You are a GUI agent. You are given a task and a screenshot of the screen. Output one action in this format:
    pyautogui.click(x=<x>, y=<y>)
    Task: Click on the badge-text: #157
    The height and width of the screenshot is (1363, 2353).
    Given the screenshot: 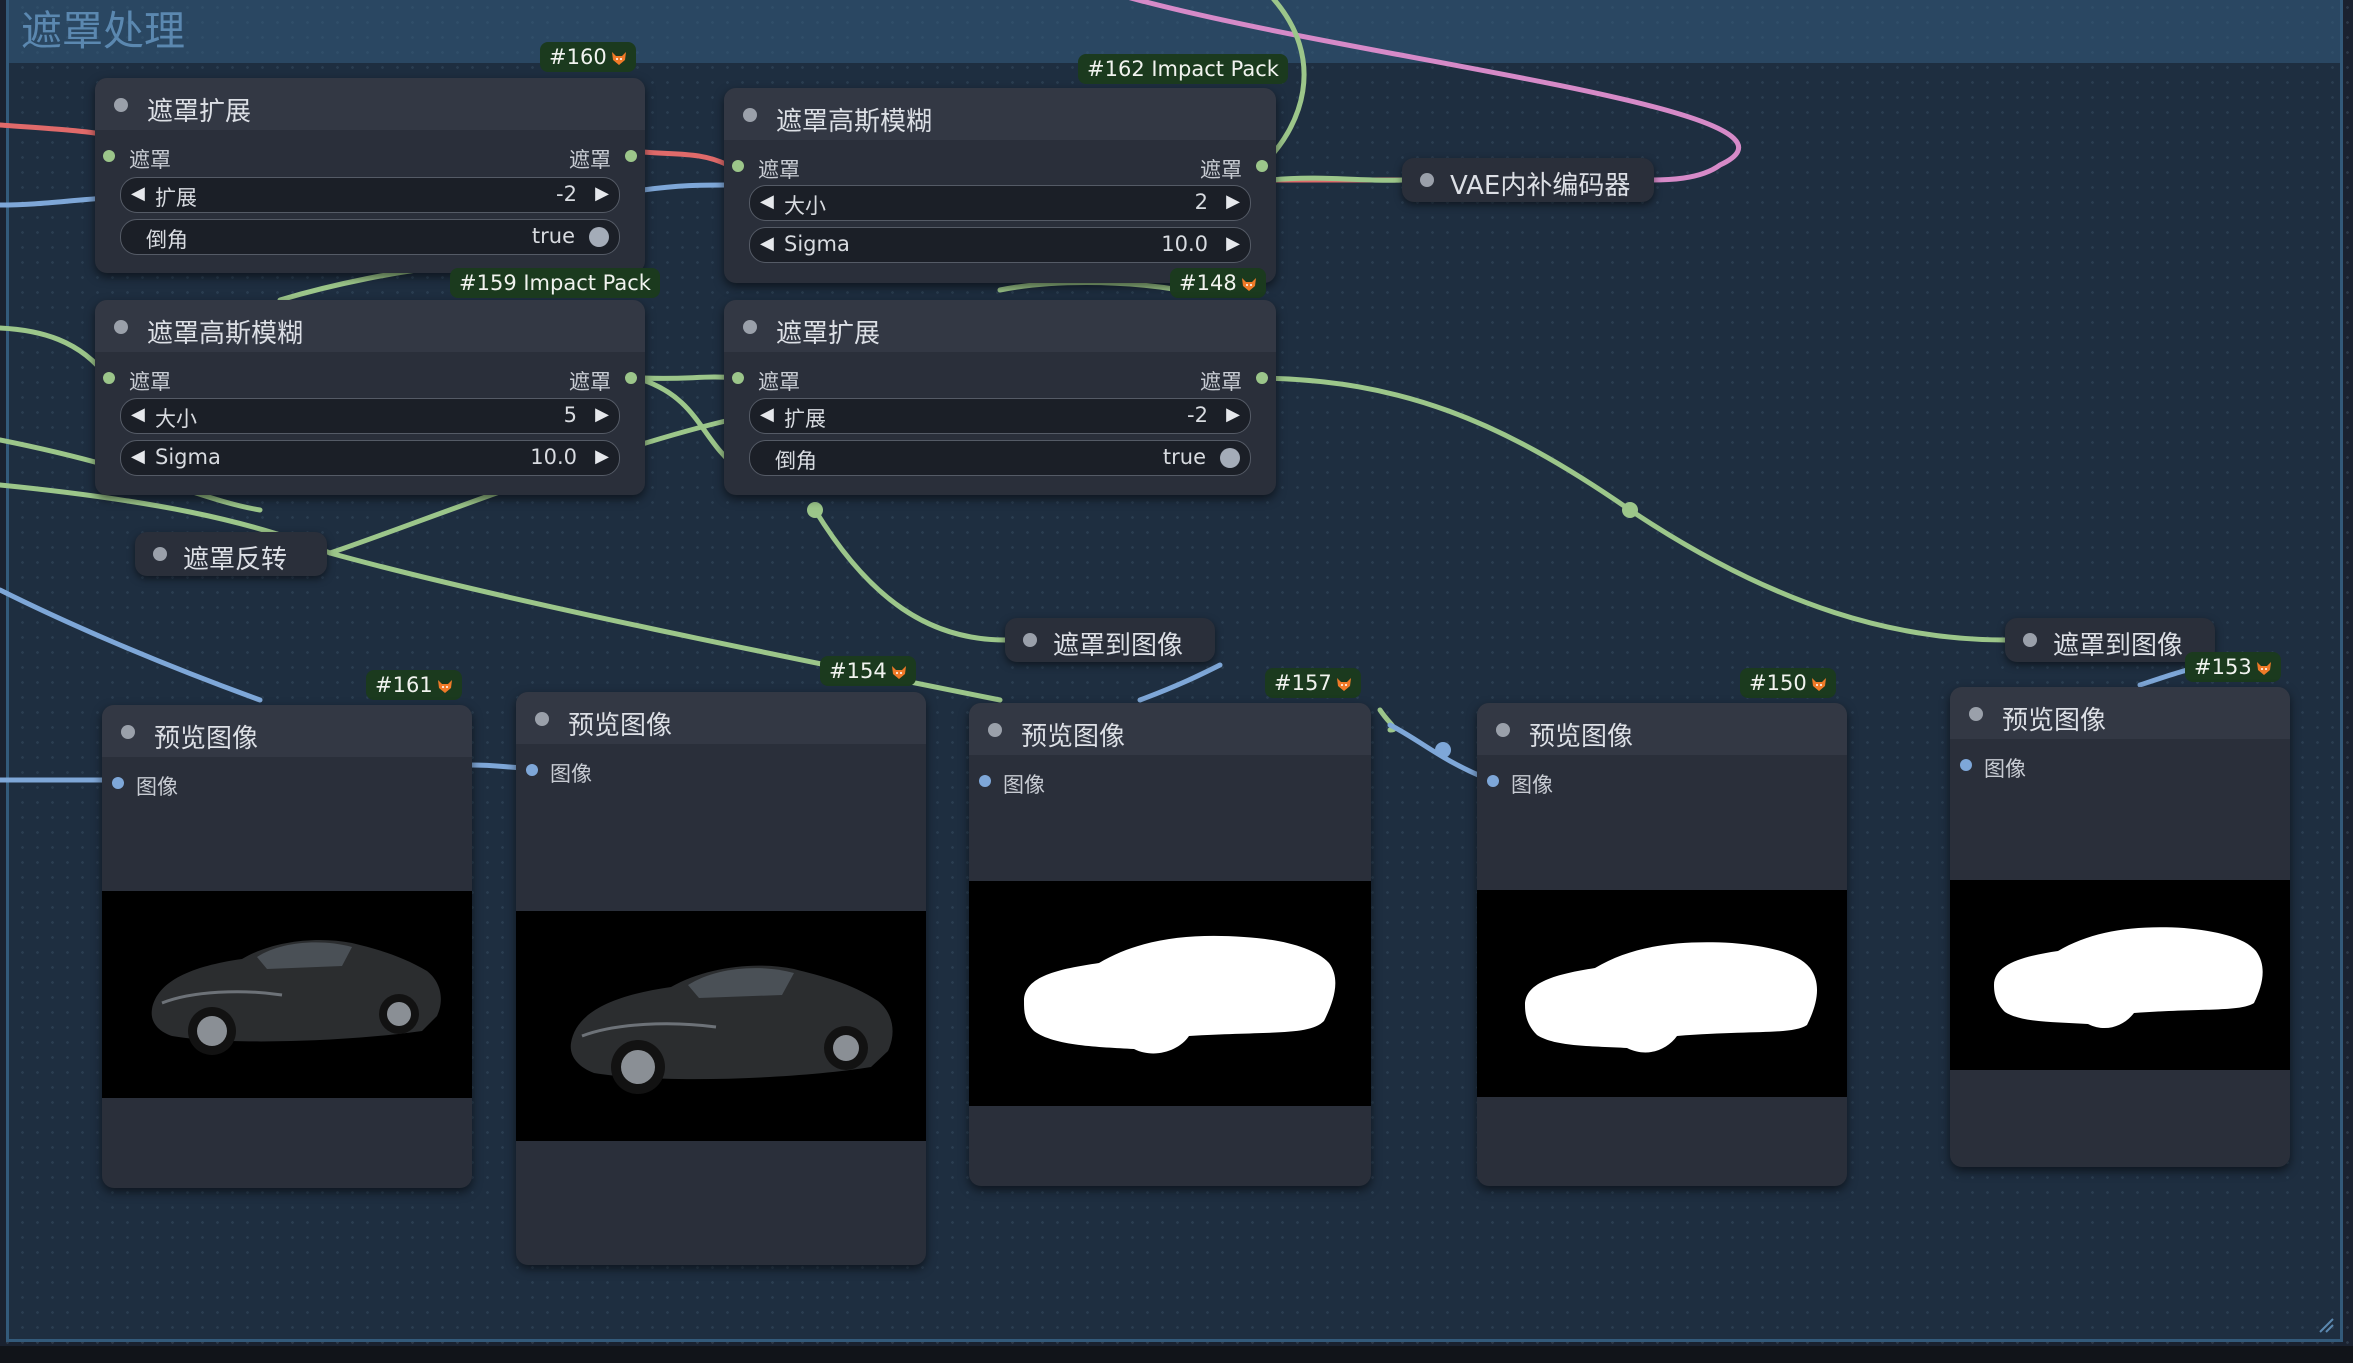 What is the action you would take?
    pyautogui.click(x=1303, y=683)
    